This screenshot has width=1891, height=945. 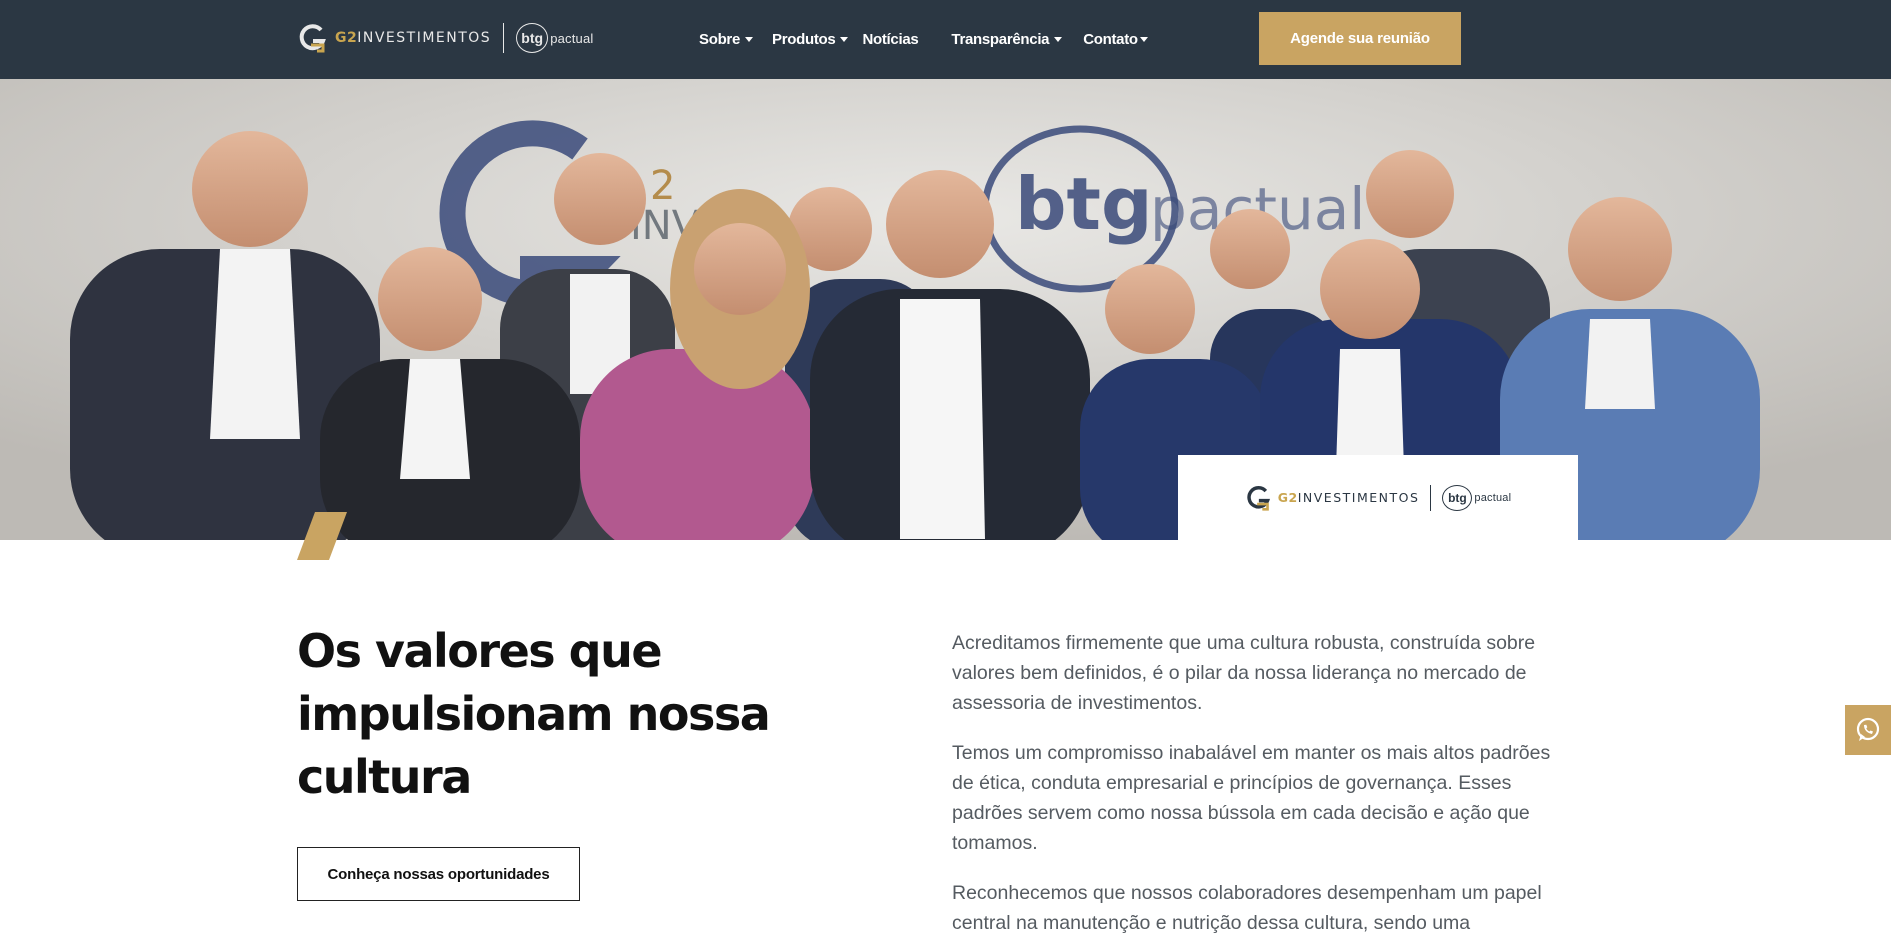 What do you see at coordinates (413, 38) in the screenshot?
I see `brand-name: G2INVESTIMENTOS` at bounding box center [413, 38].